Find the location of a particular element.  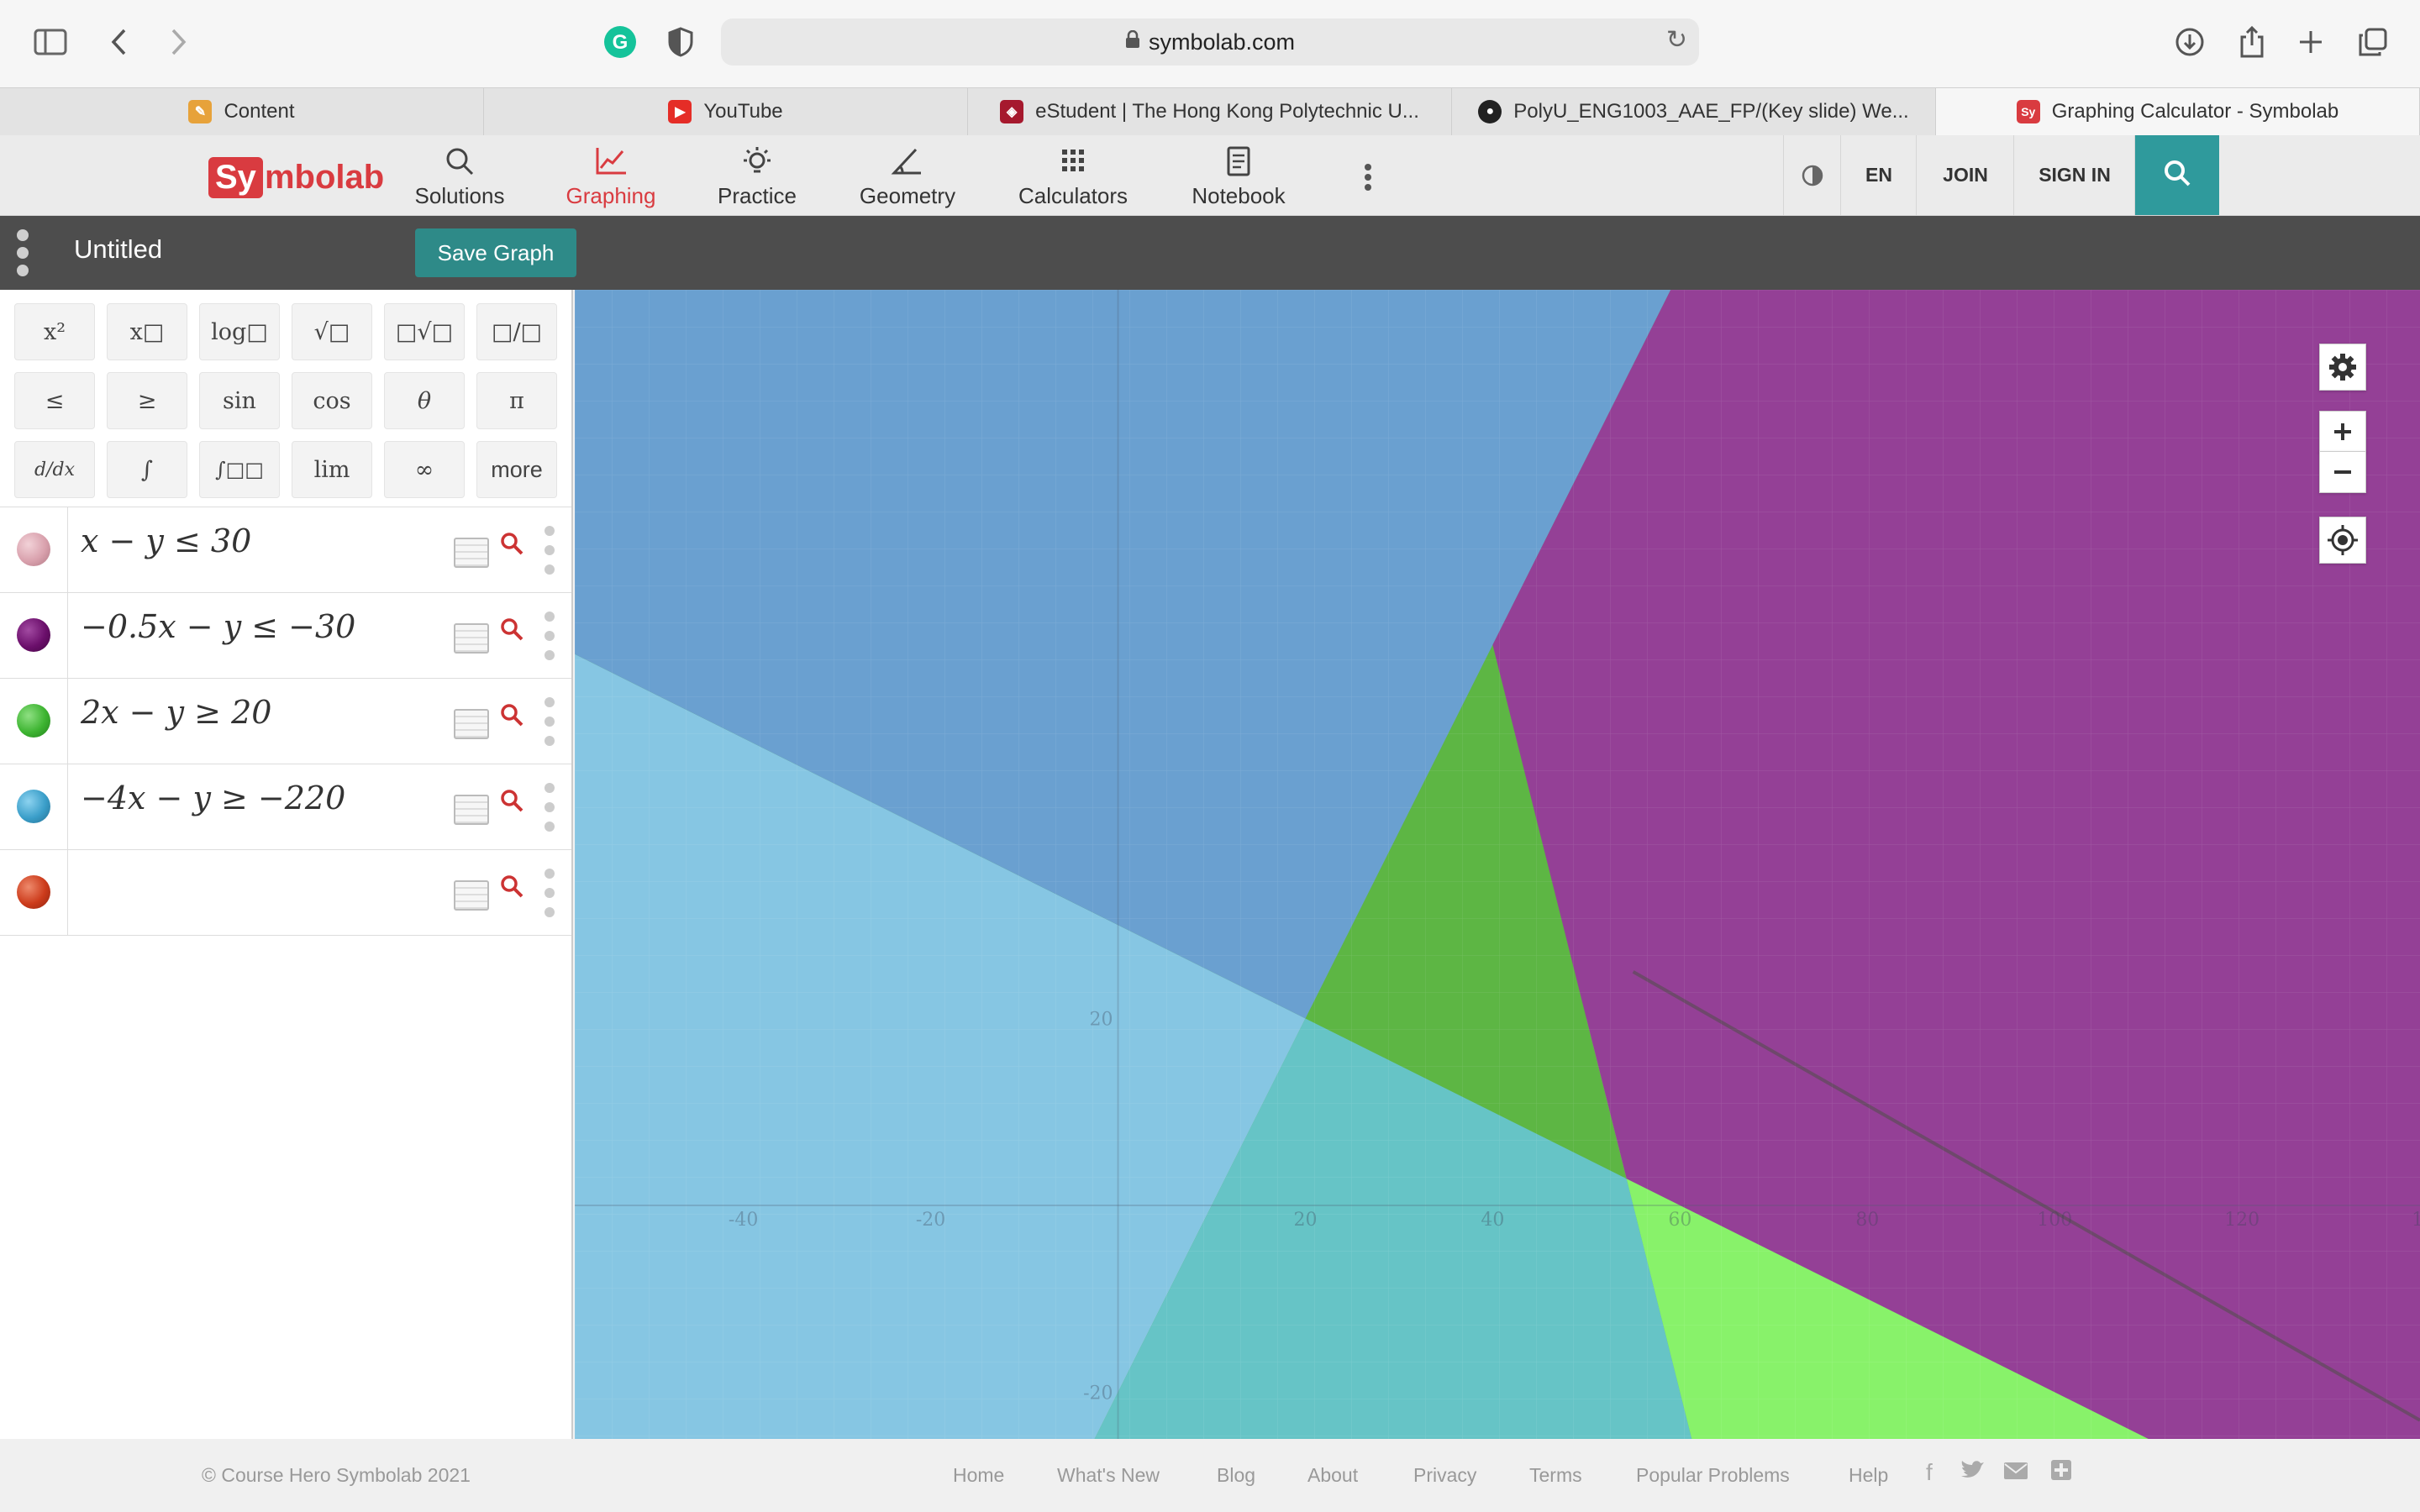

expression-input: −0.5x − y ≤ −30 is located at coordinates (218, 626).